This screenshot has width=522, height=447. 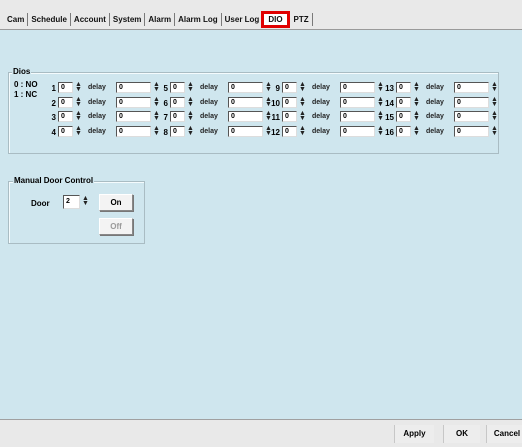 I want to click on door-on-button: On, so click(x=116, y=202).